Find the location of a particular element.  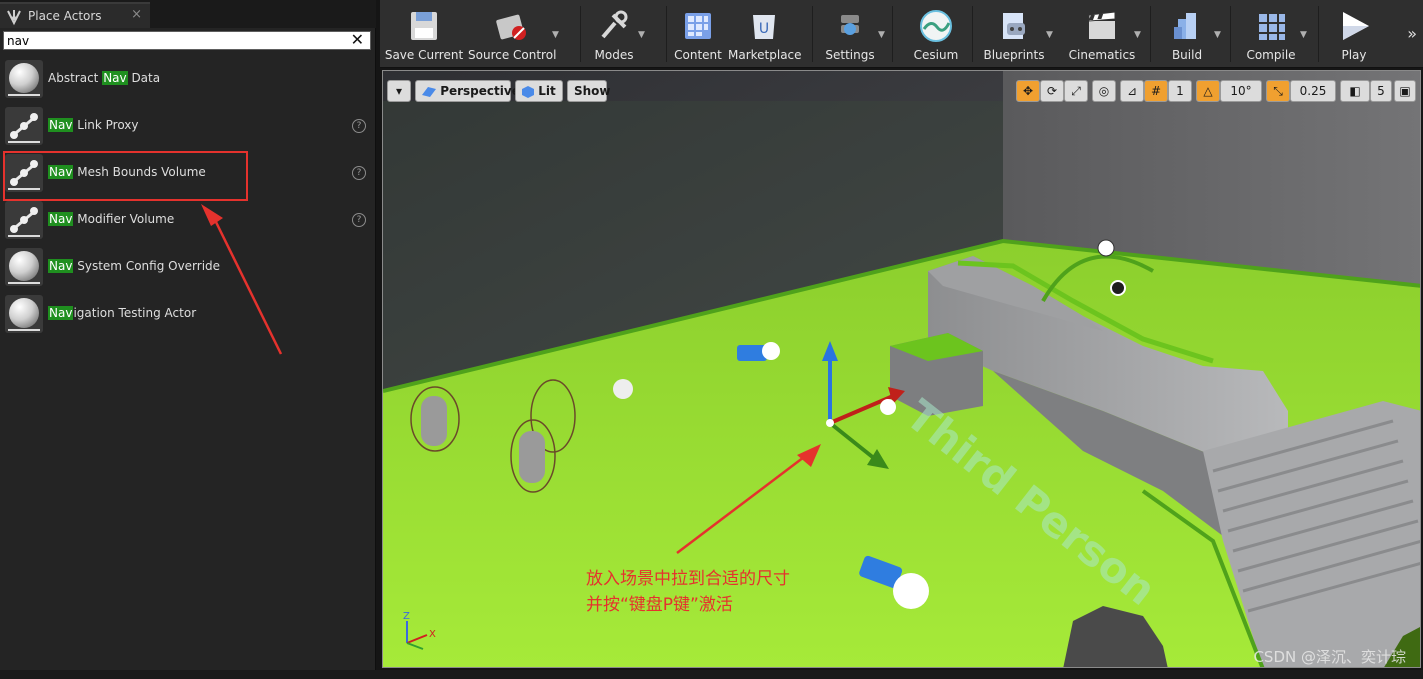

save-current-button: Save Current is located at coordinates (424, 35).